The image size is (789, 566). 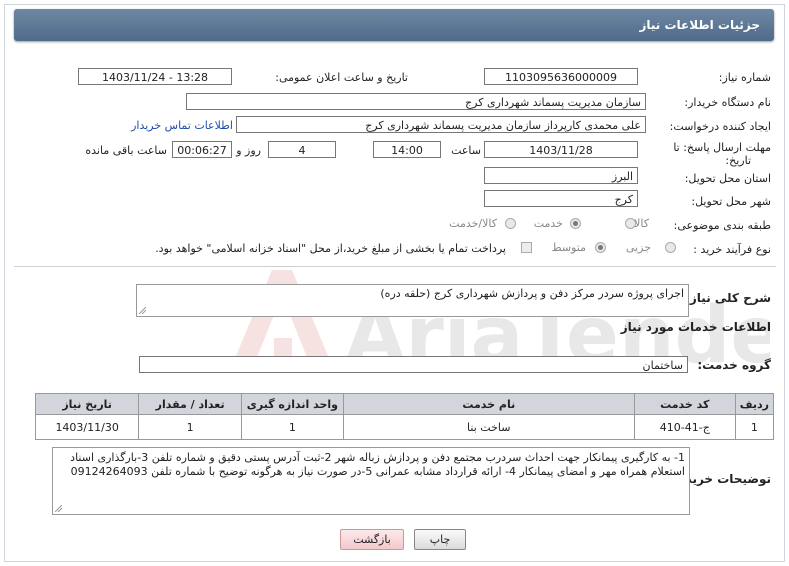 I want to click on city-field: کرج, so click(x=561, y=198).